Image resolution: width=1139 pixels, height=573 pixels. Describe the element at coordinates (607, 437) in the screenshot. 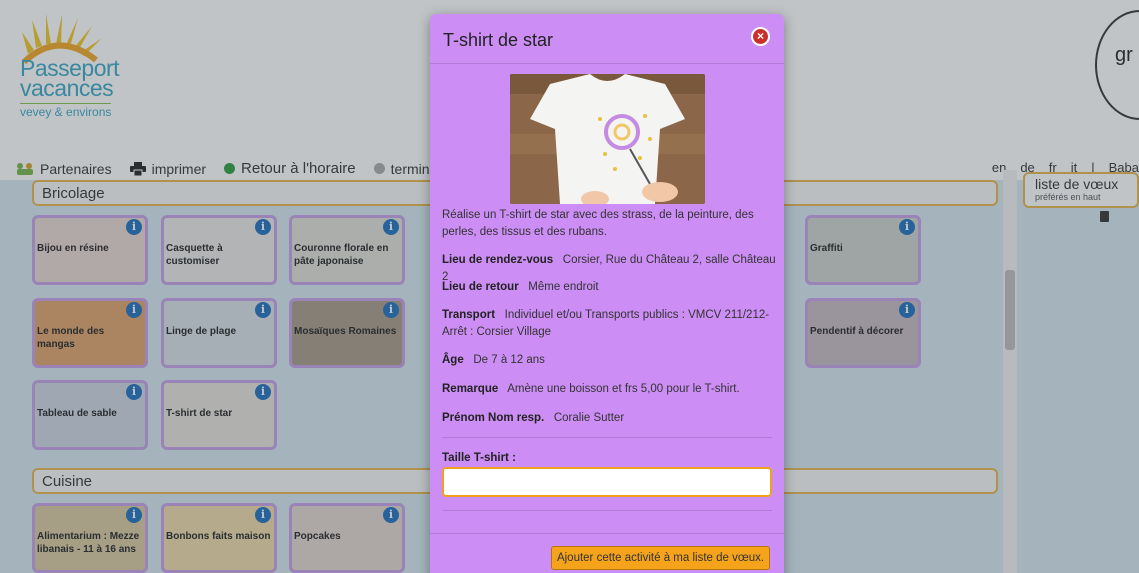

I see `form-divider` at that location.